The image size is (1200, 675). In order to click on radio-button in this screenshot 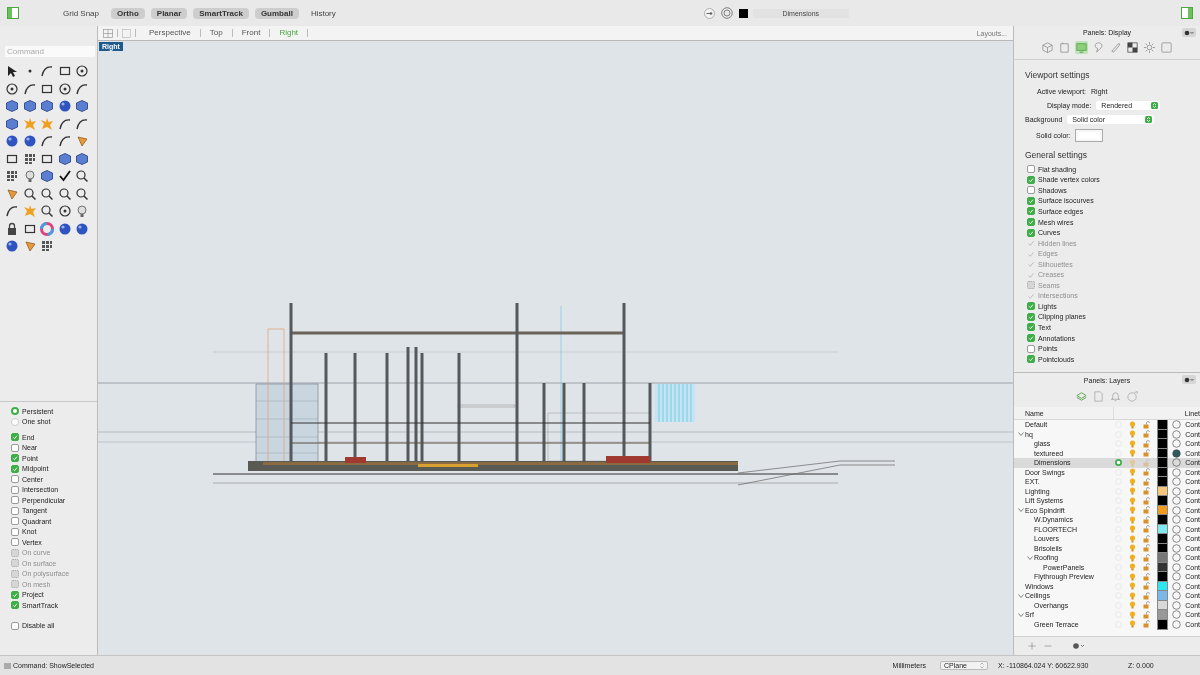, I will do `click(15, 411)`.